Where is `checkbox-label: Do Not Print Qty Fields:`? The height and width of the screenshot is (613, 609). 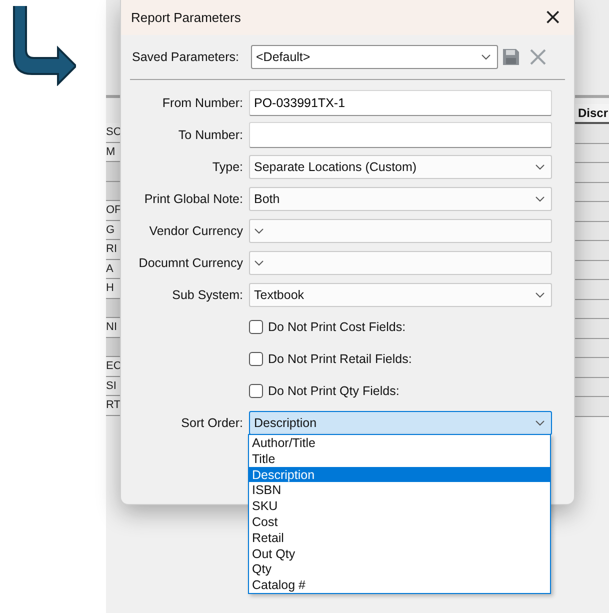 checkbox-label: Do Not Print Qty Fields: is located at coordinates (334, 391).